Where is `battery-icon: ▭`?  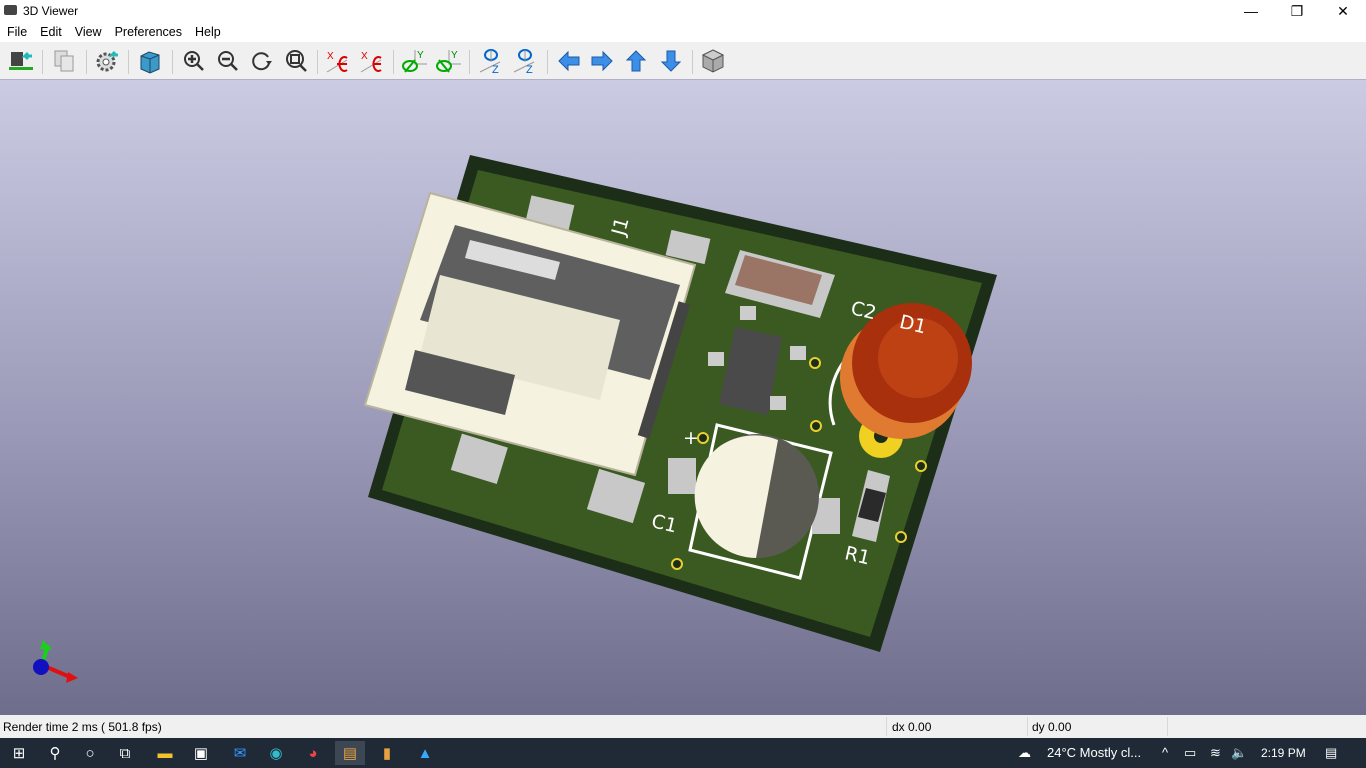 battery-icon: ▭ is located at coordinates (1190, 753).